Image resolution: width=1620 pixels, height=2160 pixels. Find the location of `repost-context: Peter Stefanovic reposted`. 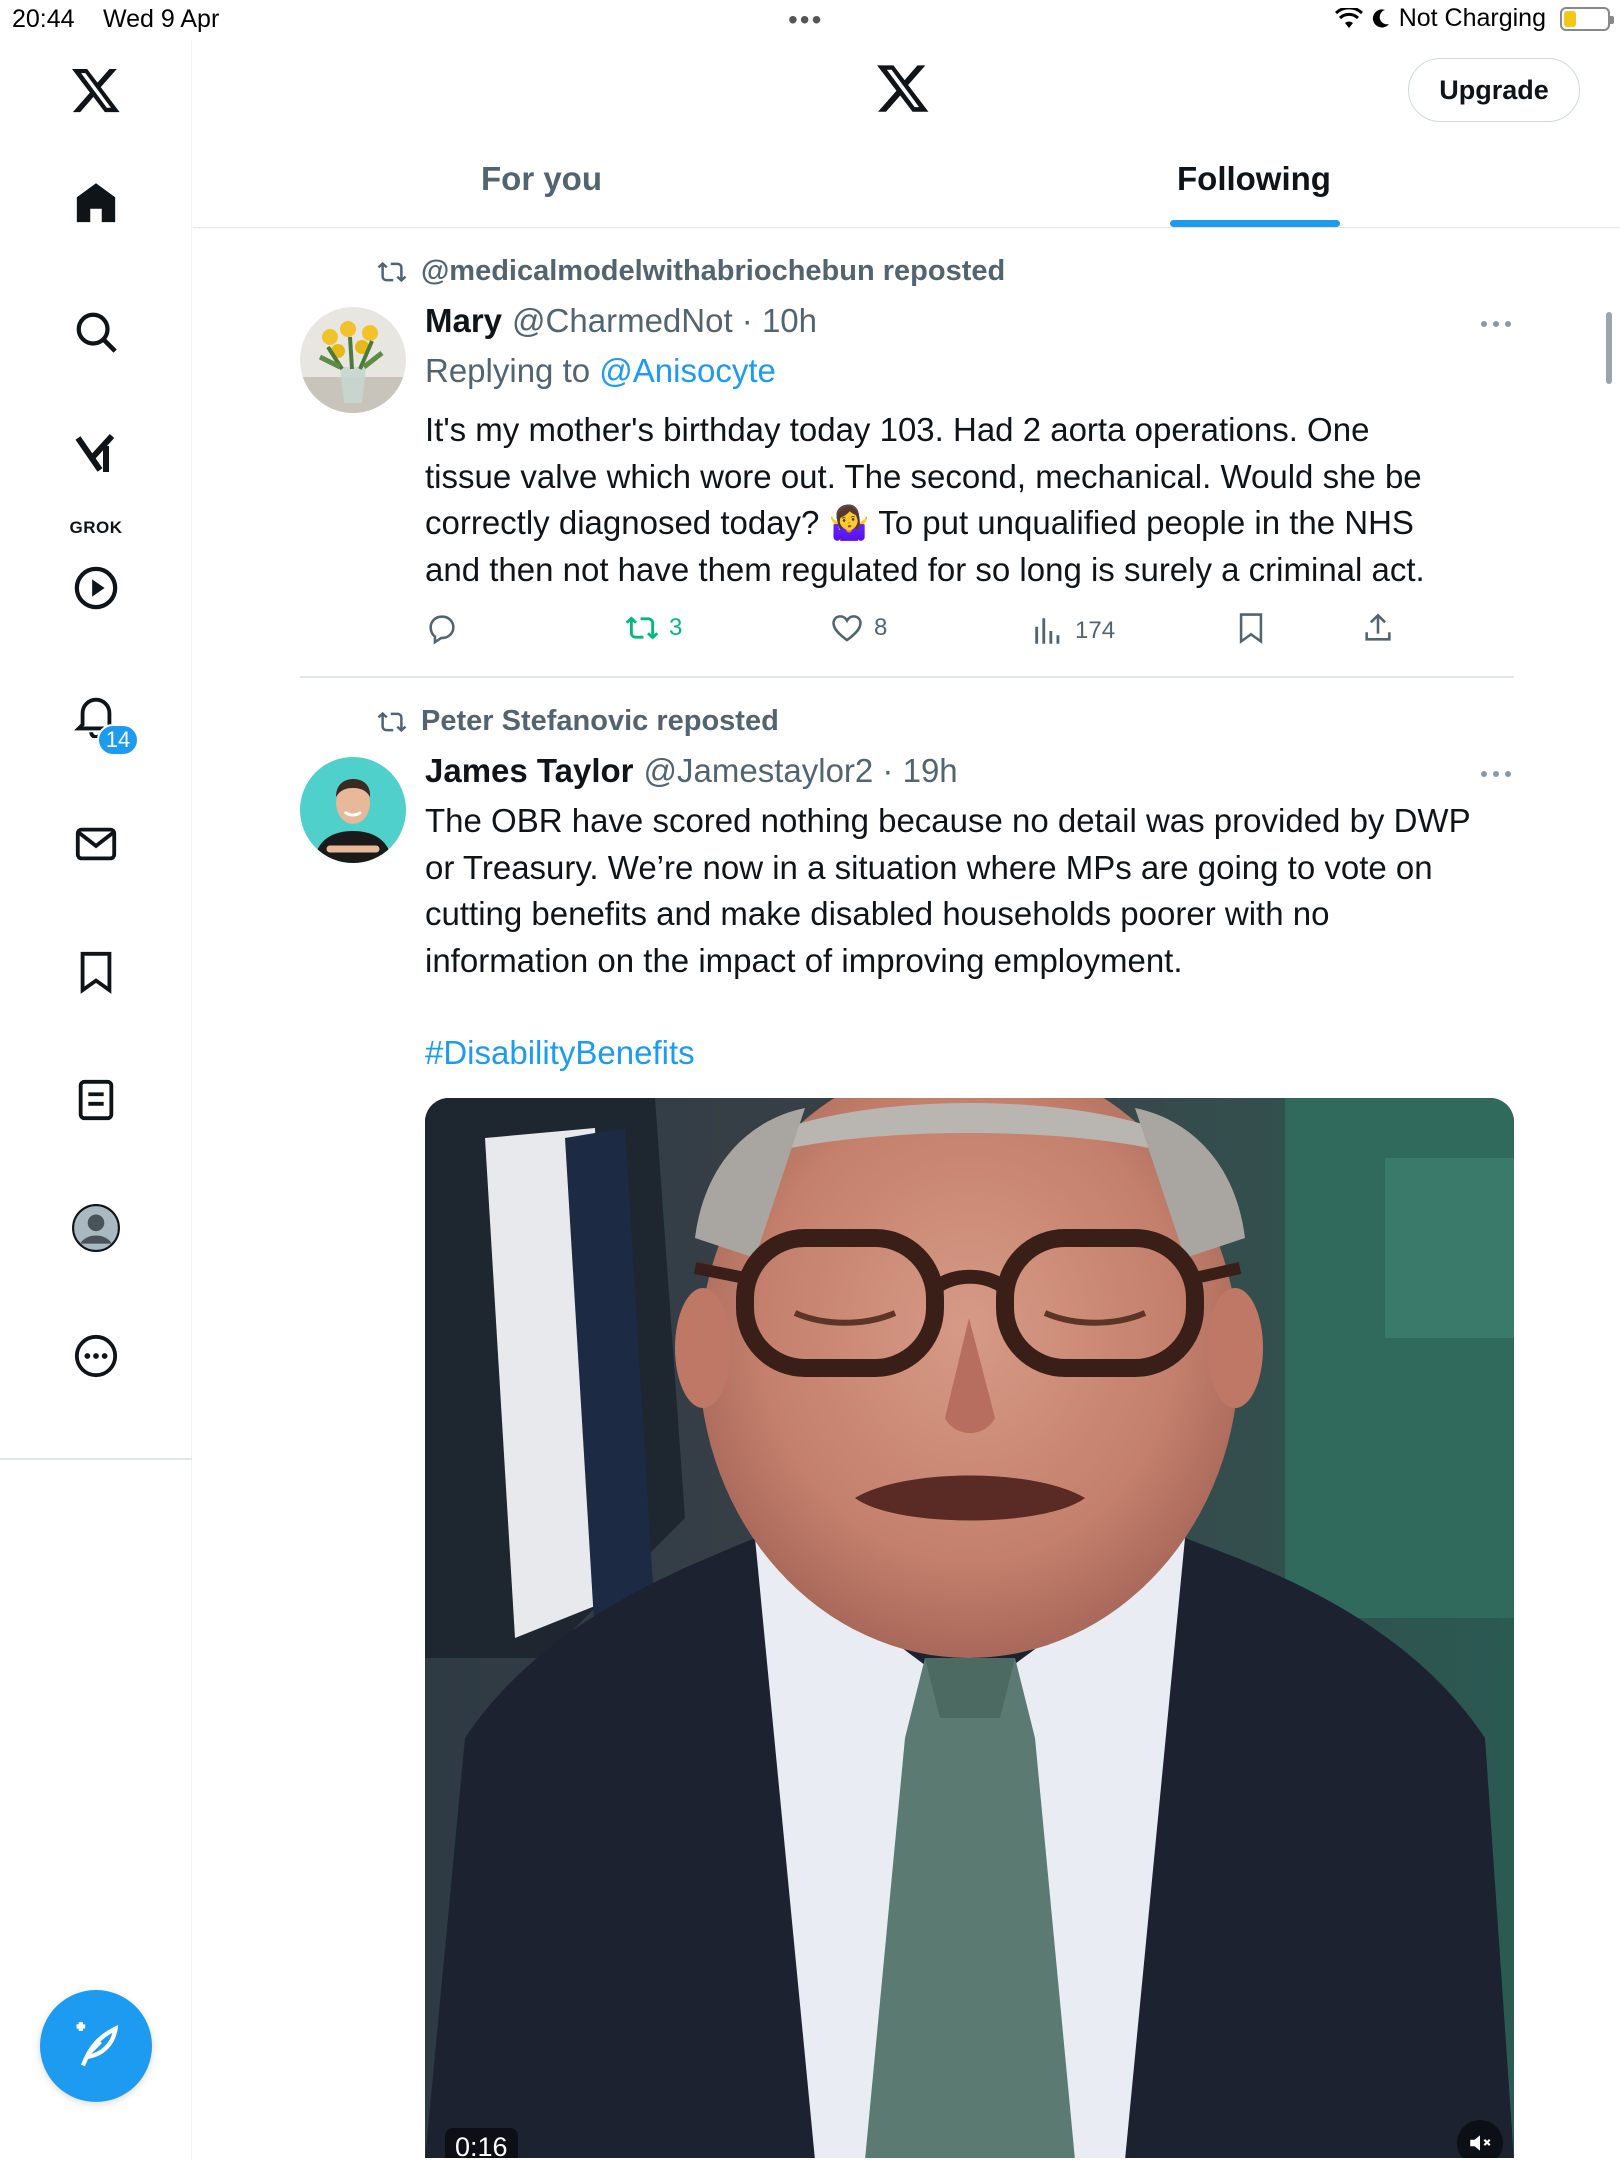

repost-context: Peter Stefanovic reposted is located at coordinates (578, 721).